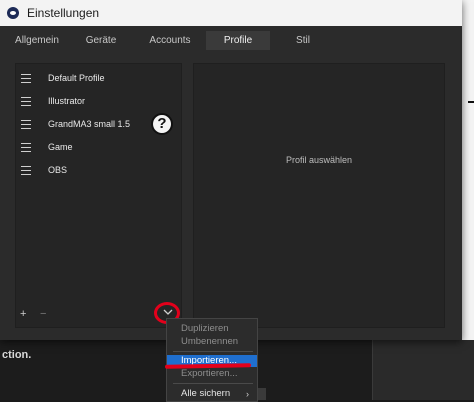  What do you see at coordinates (303, 40) in the screenshot?
I see `tab-stil: Stil` at bounding box center [303, 40].